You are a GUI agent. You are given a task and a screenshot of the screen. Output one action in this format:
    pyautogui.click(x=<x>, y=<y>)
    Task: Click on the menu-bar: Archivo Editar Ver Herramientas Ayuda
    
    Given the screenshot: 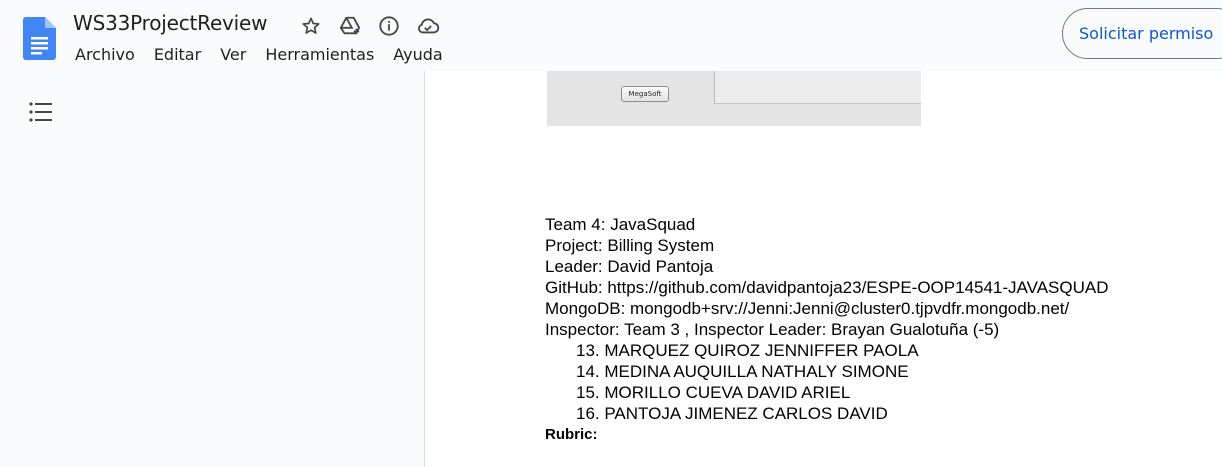 What is the action you would take?
    pyautogui.click(x=268, y=54)
    